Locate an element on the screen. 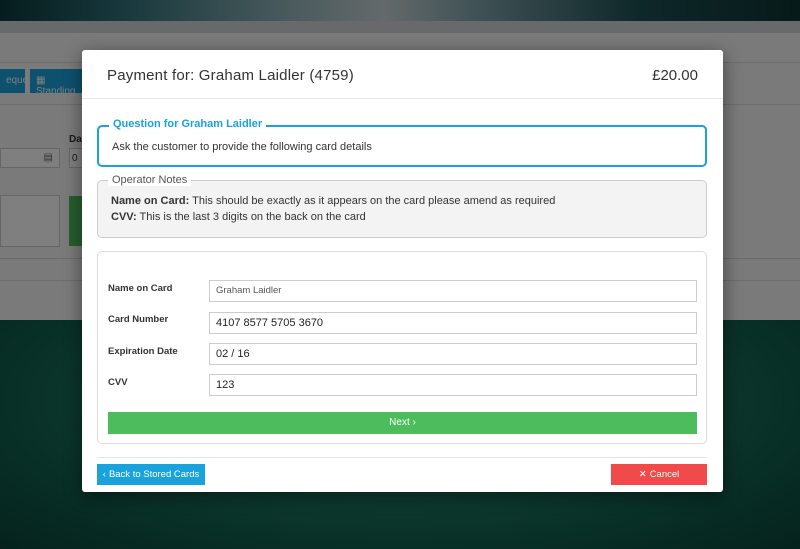 This screenshot has height=549, width=800. close-icon: ✕ is located at coordinates (642, 474).